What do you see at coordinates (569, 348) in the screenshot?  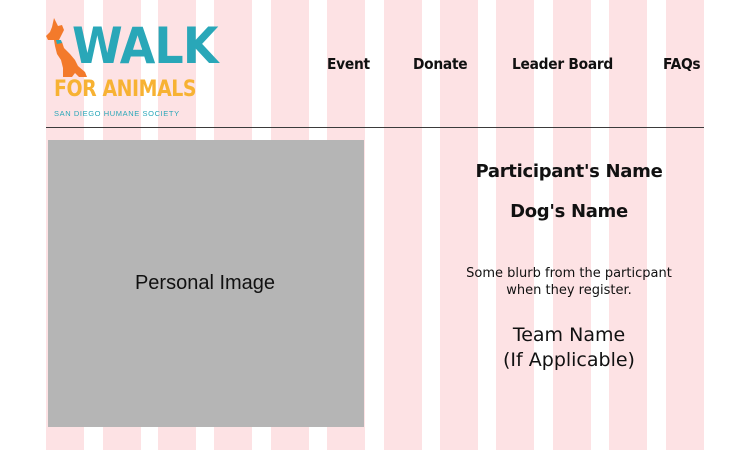 I see `team-name: Team Name (If Applicable)` at bounding box center [569, 348].